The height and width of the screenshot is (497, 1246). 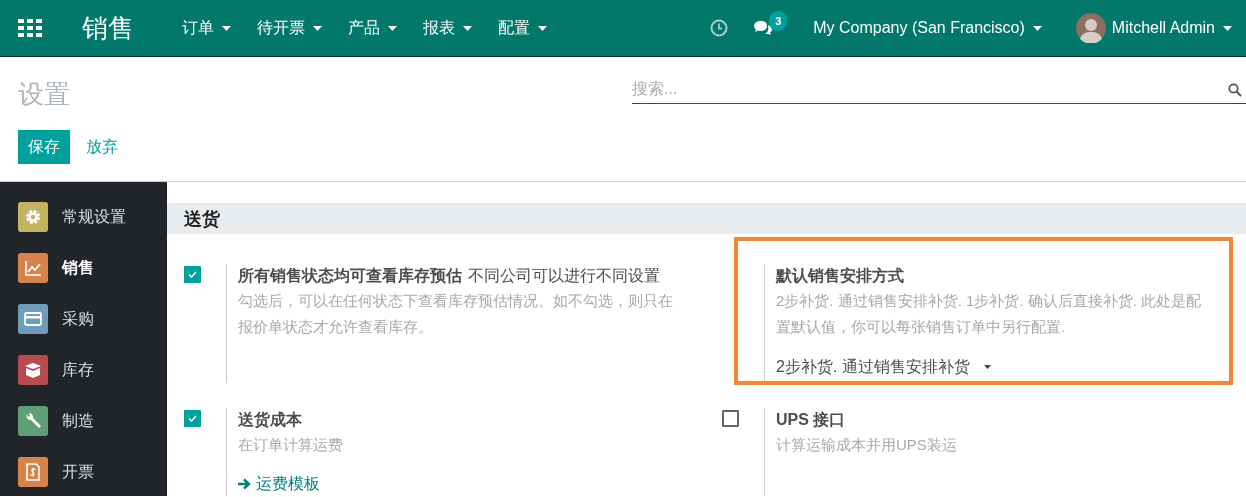 What do you see at coordinates (989, 314) in the screenshot?
I see `setting-description: 2步补货. 通过销售安排补货. 1步补货. 确认后直接补货. 此处是配置默认值，你可以每张销售订单中另行配置.` at bounding box center [989, 314].